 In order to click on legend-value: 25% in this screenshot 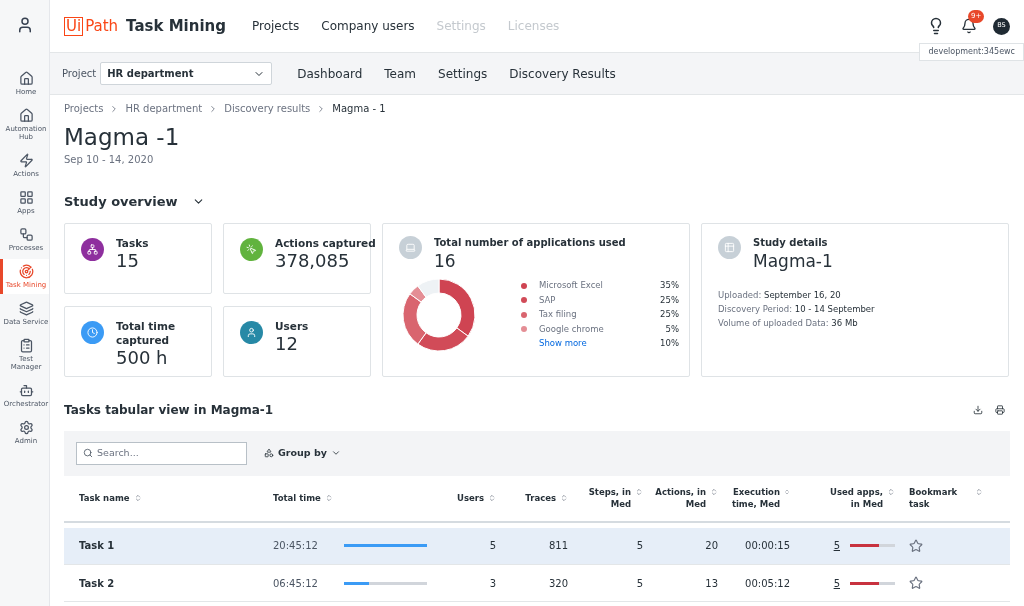, I will do `click(669, 314)`.